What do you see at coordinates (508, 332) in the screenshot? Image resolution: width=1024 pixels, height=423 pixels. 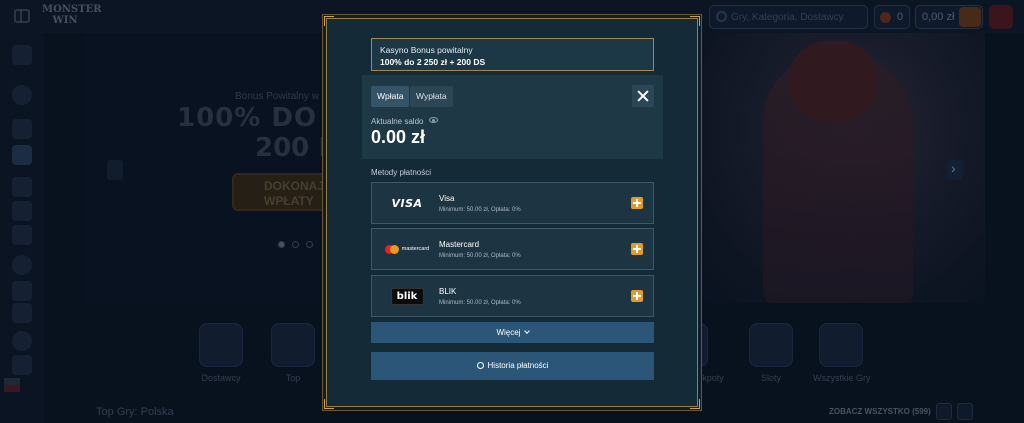 I see `more-methods-label: Więcej` at bounding box center [508, 332].